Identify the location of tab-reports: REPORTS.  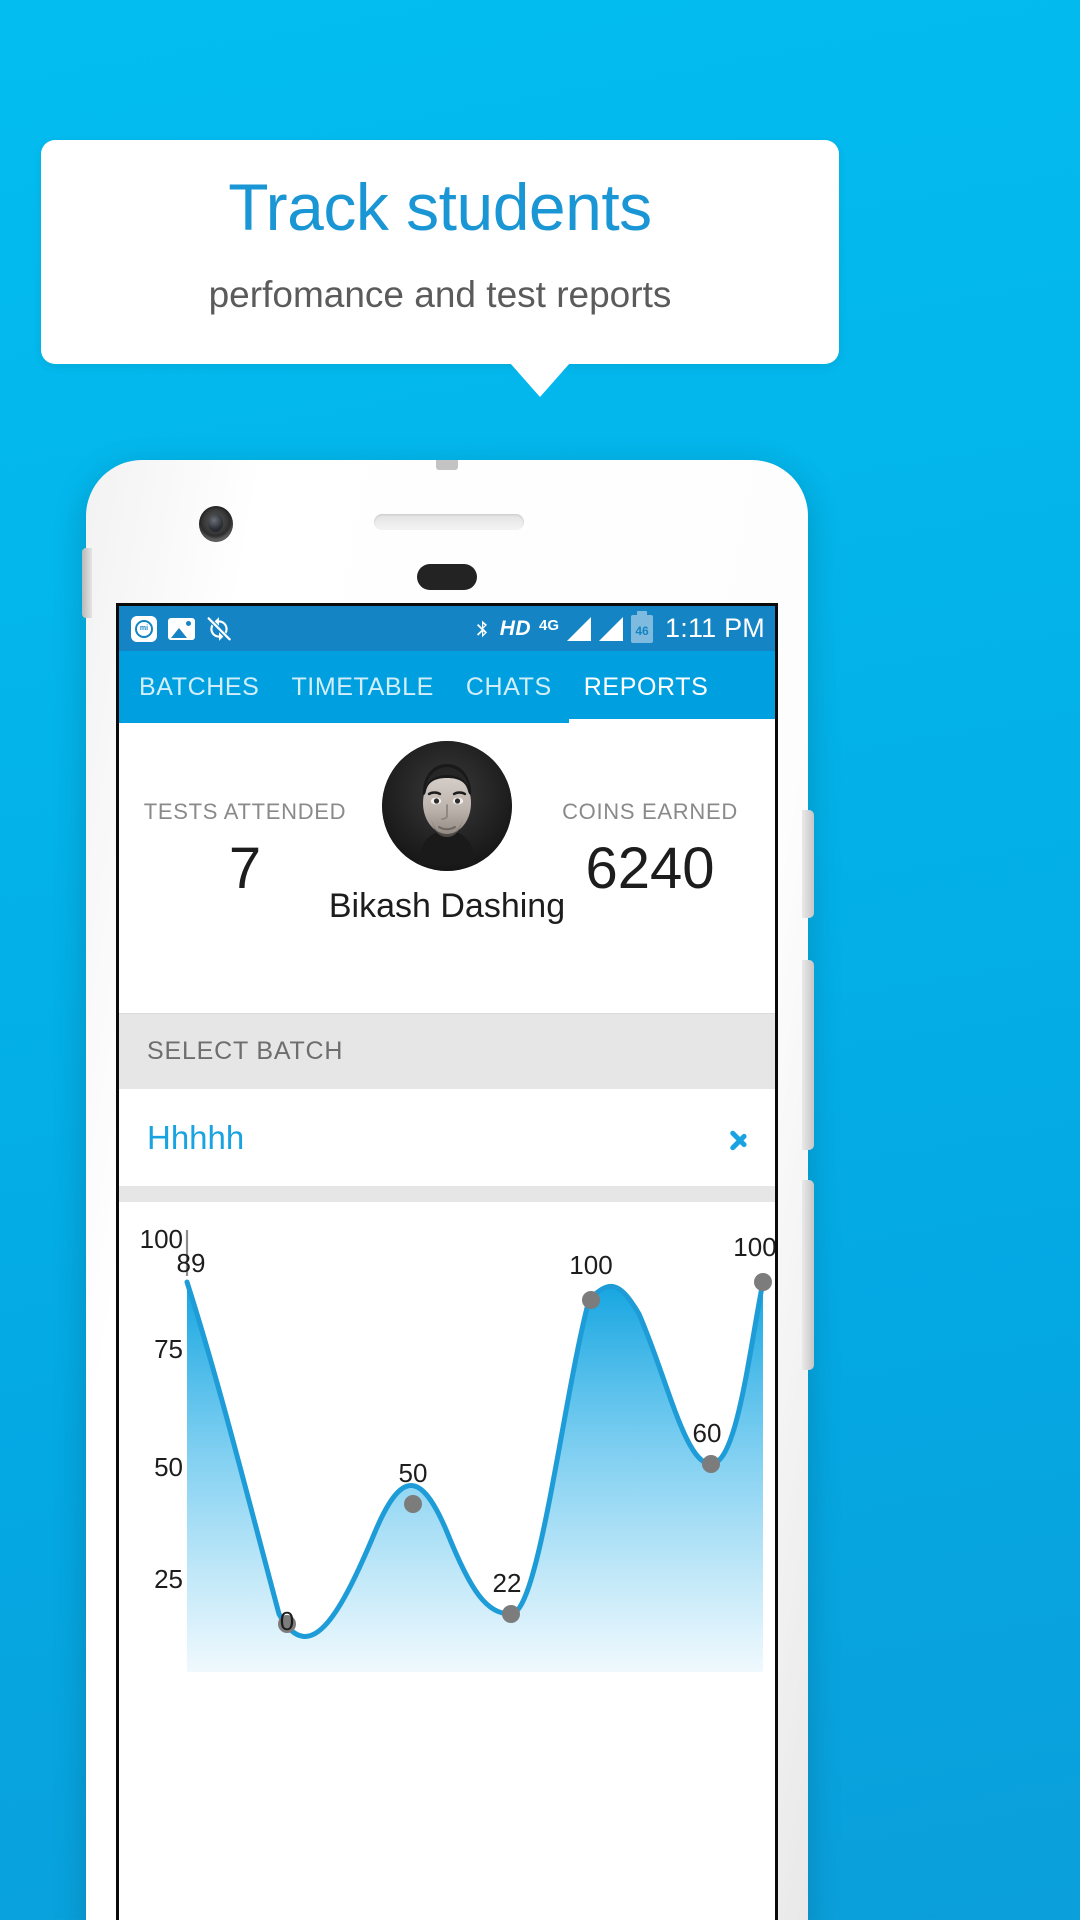
(646, 687).